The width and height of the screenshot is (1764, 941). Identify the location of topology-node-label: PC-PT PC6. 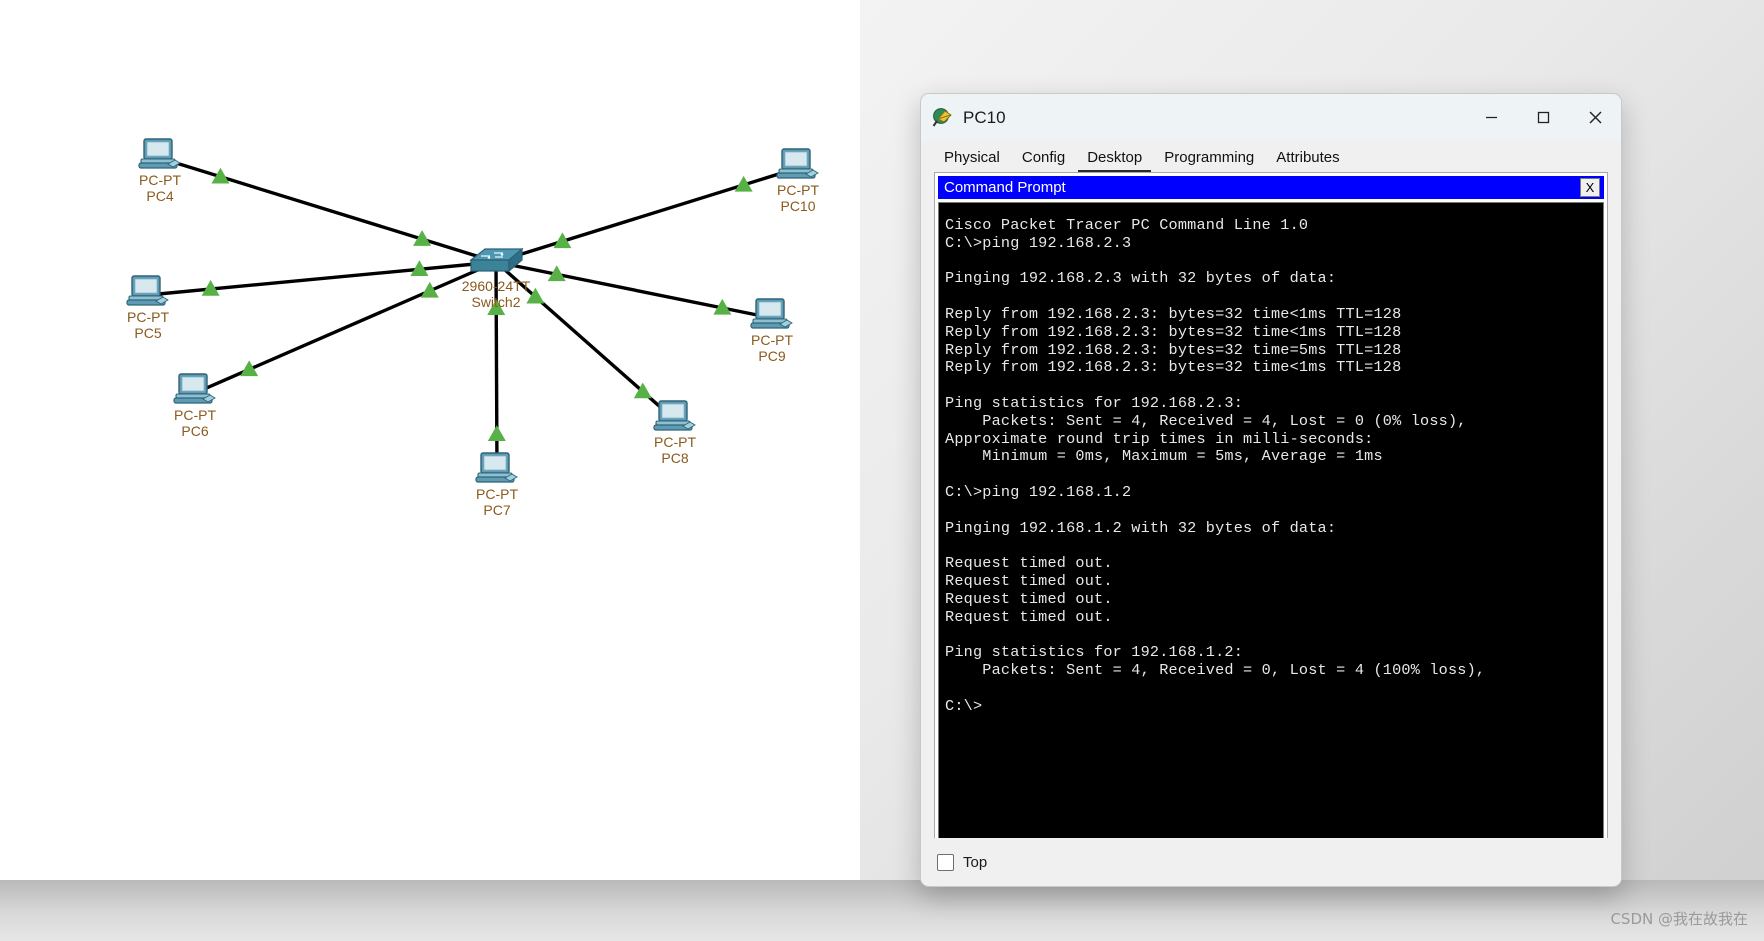
(195, 423).